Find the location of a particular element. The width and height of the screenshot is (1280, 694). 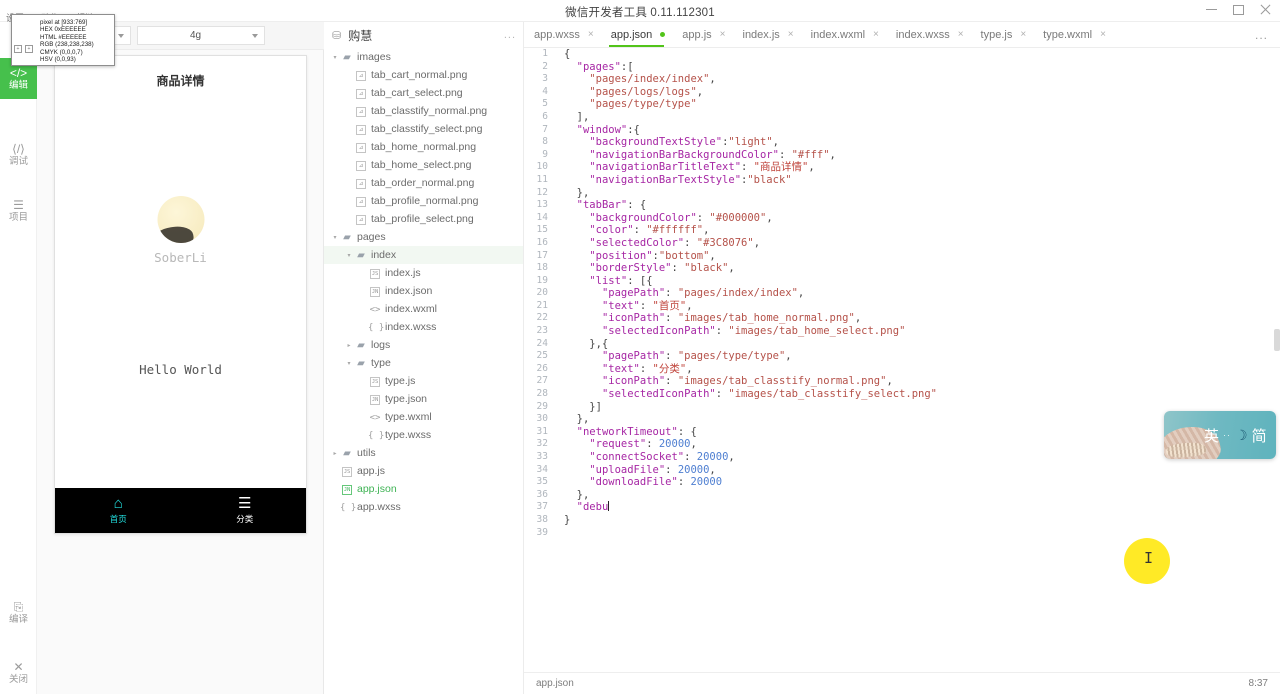

code-token: } is located at coordinates (567, 519).